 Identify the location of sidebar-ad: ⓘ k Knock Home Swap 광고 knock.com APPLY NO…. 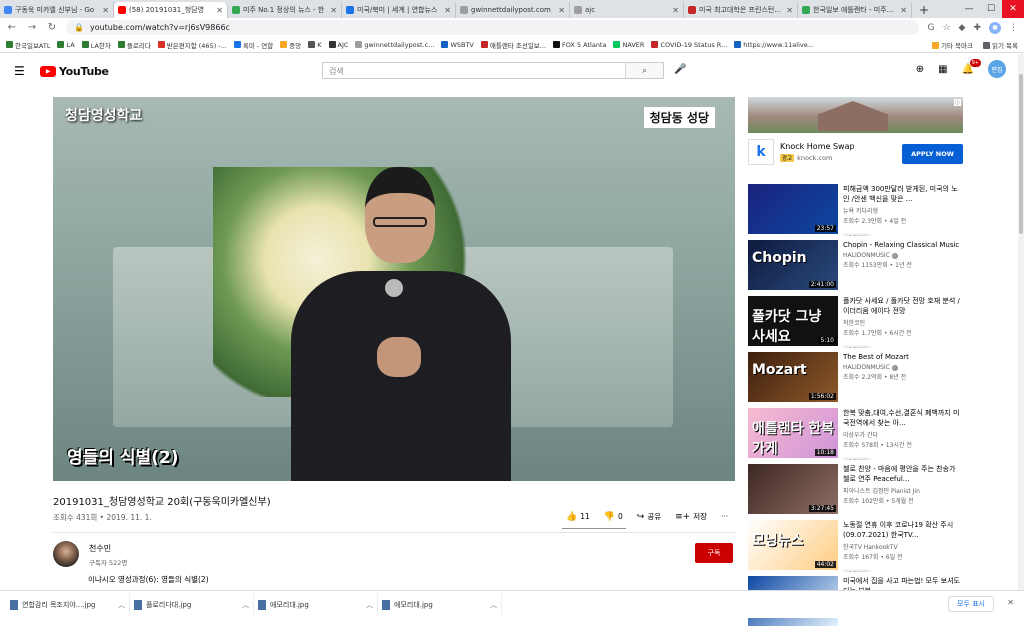
(855, 133).